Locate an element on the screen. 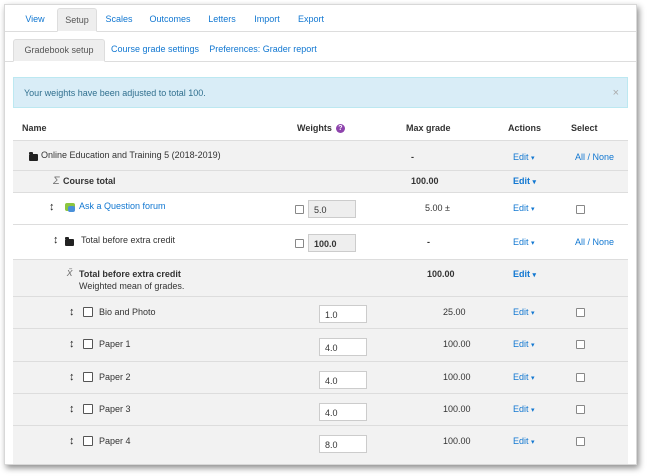 Image resolution: width=650 pixels, height=476 pixels. table-row: ↕ Paper 2 4.0 100.00 Edit ▾ is located at coordinates (320, 377).